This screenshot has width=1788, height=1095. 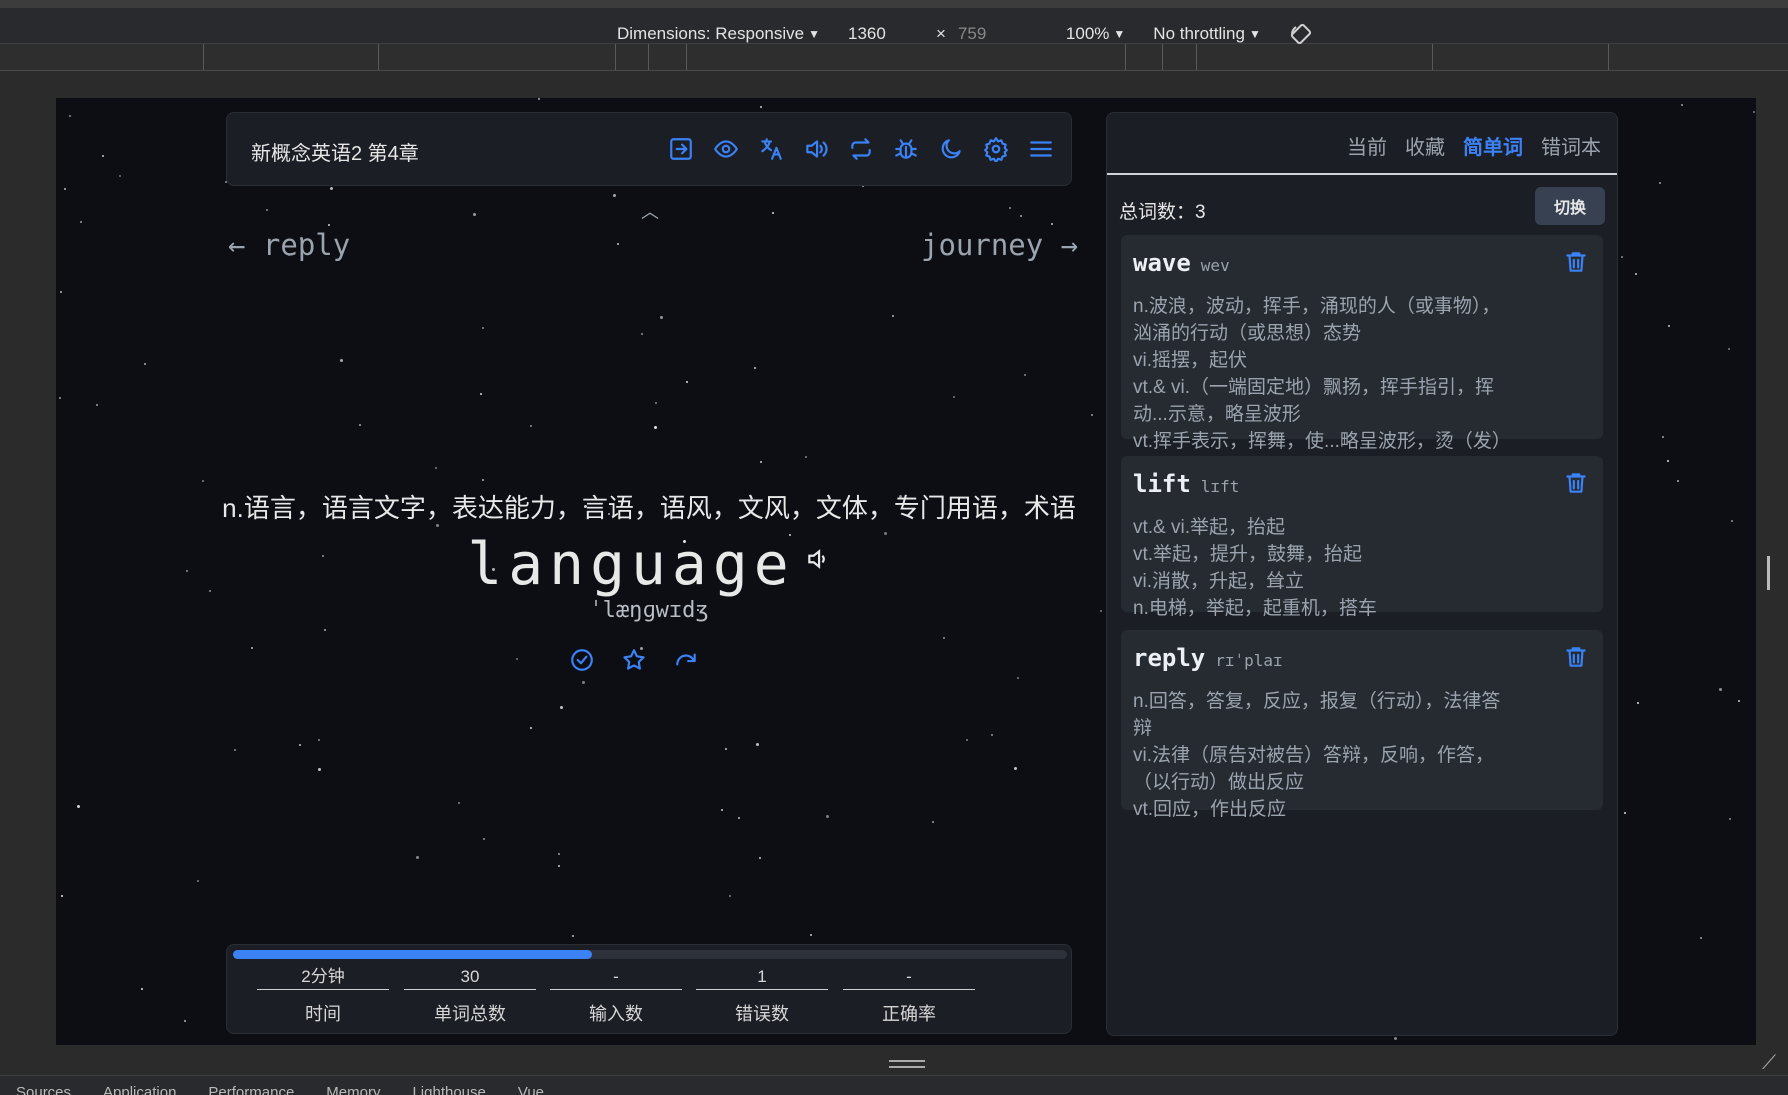 I want to click on definition-line: vt.回应，作出反应, so click(x=1210, y=809).